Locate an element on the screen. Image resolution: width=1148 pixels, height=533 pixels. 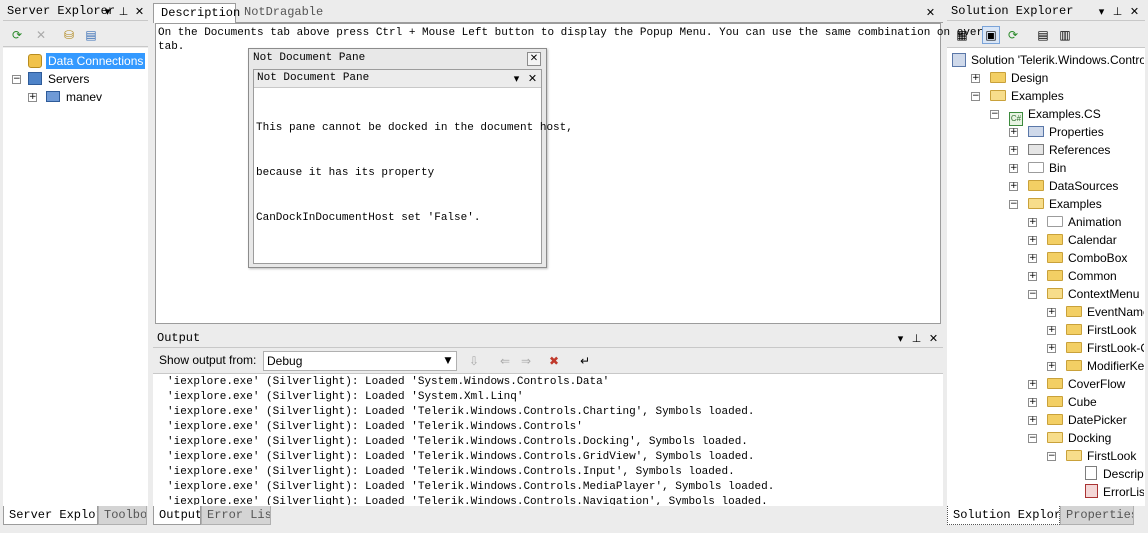
tree-item-manev: + manev is located at coordinates (65, 97).